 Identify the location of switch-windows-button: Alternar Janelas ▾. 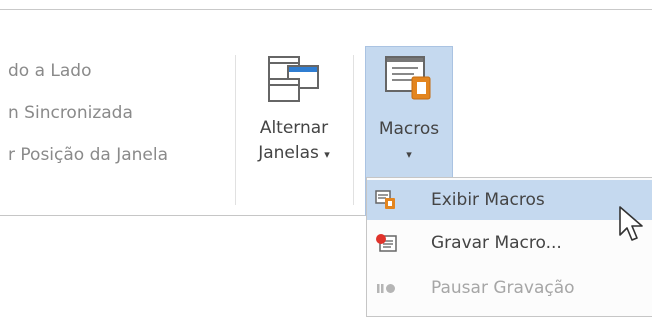
(294, 123).